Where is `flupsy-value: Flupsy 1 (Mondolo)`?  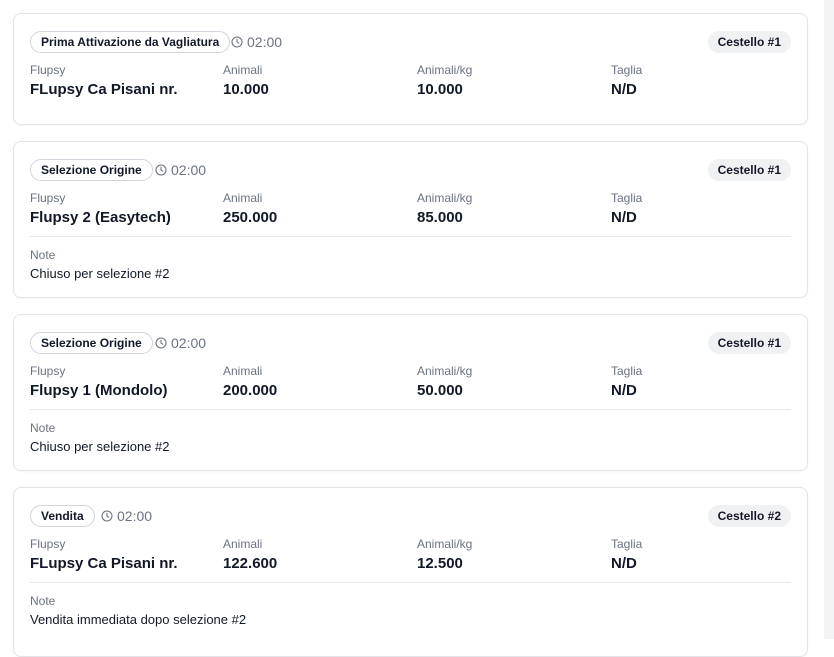
flupsy-value: Flupsy 1 (Mondolo) is located at coordinates (99, 390).